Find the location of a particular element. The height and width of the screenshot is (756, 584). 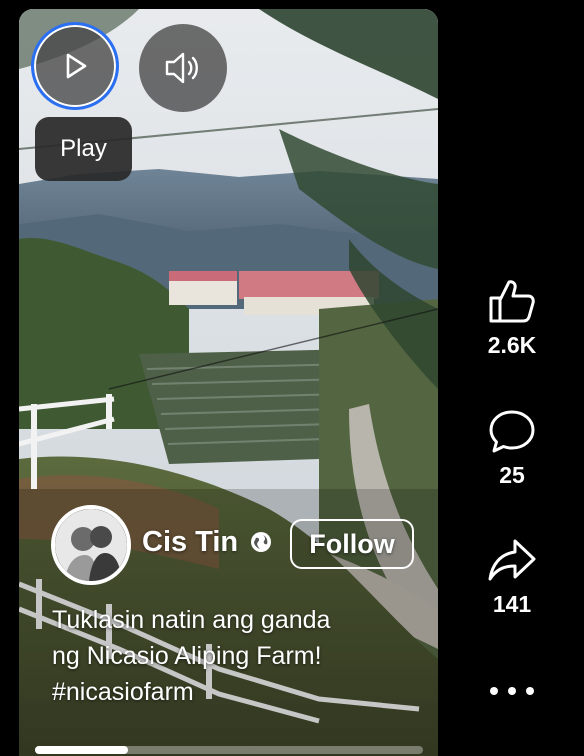

author-avatar is located at coordinates (91, 545).